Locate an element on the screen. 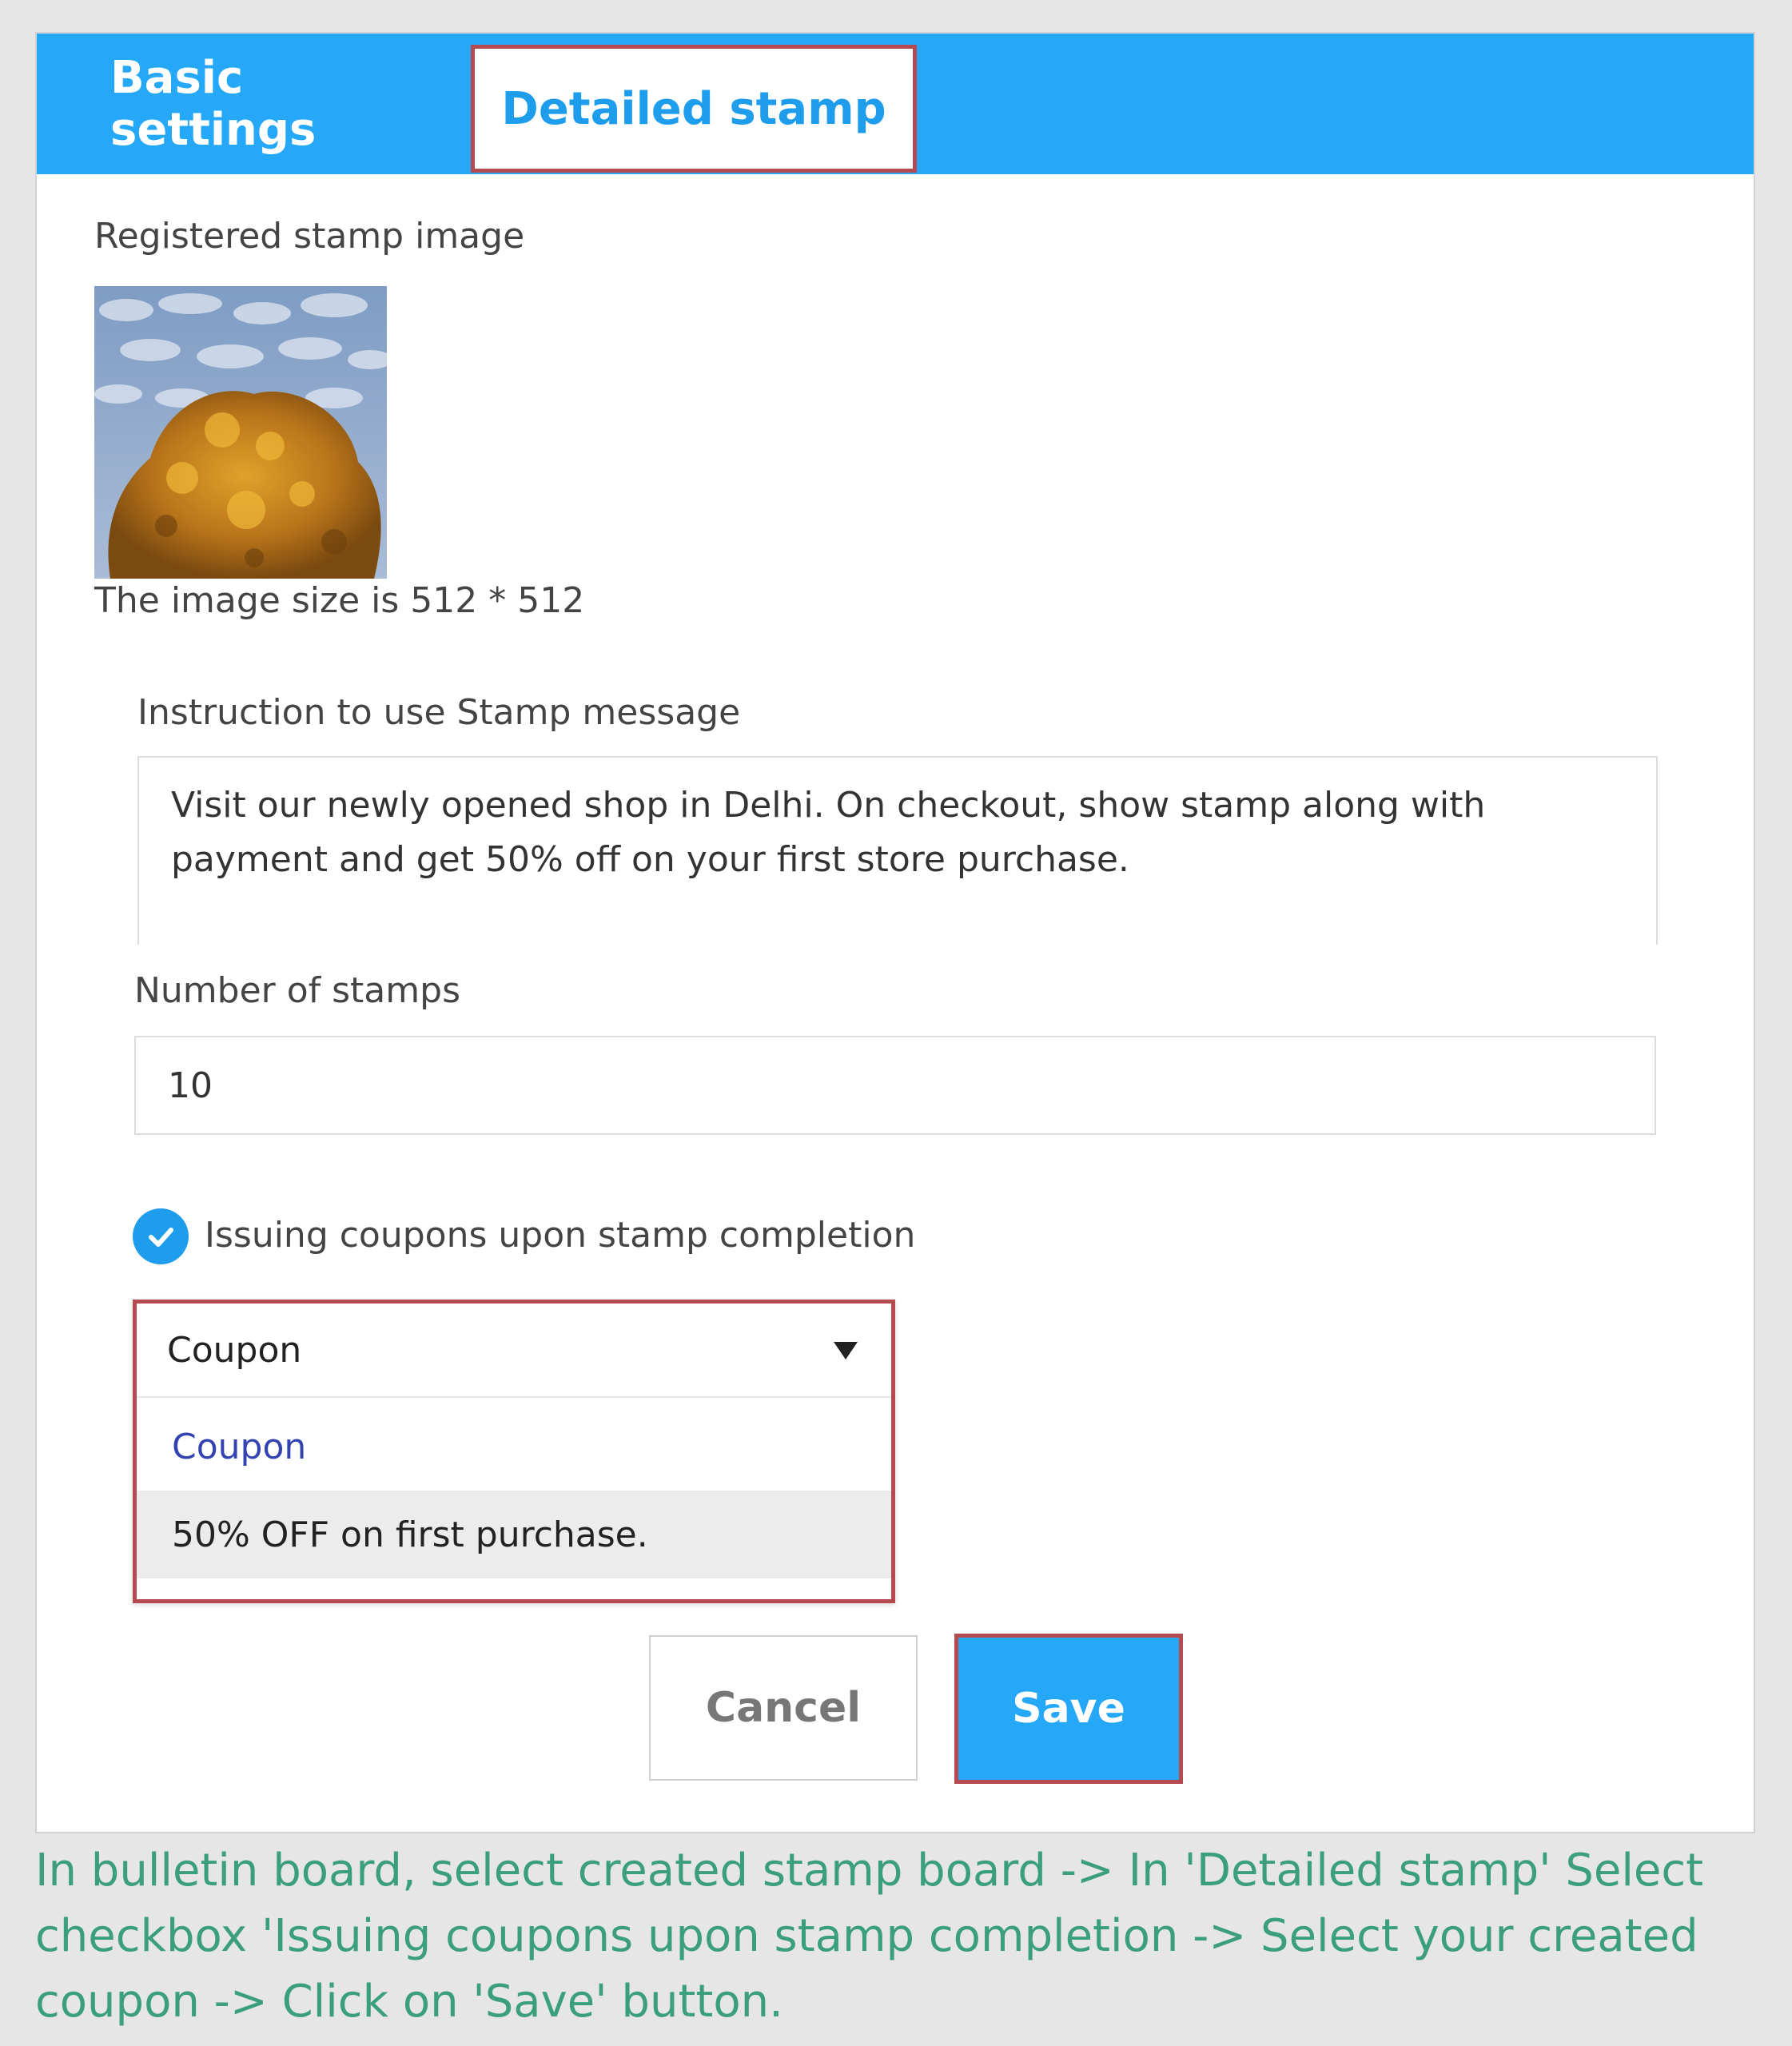 The image size is (1792, 2046). coupon-select-value: Coupon is located at coordinates (234, 1350).